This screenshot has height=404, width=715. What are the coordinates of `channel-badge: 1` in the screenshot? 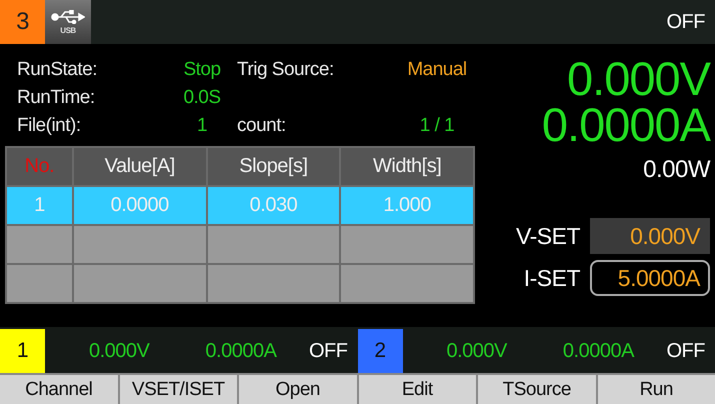 It's located at (22, 351).